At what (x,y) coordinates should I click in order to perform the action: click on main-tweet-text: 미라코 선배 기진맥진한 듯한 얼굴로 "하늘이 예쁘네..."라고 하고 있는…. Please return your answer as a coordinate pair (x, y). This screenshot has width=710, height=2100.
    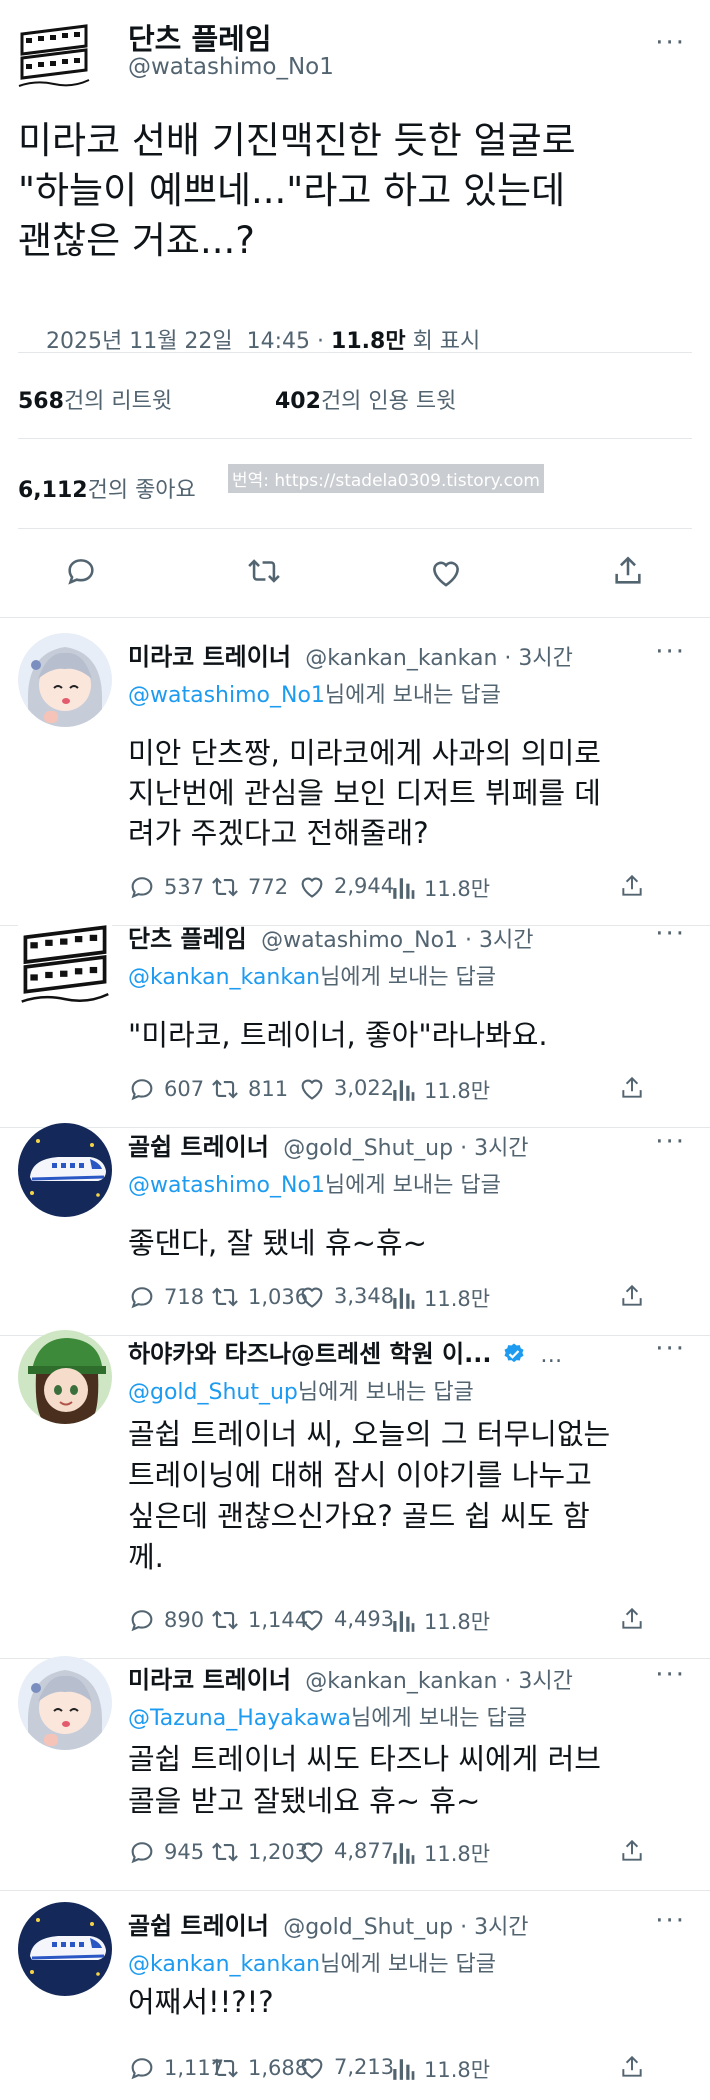
    Looking at the image, I should click on (297, 191).